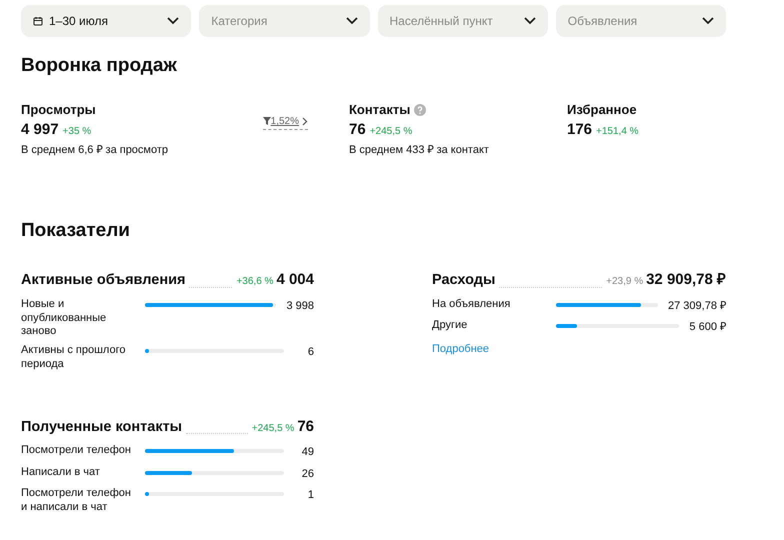 This screenshot has height=540, width=784. I want to click on change-percent: +36,6 %, so click(255, 282).